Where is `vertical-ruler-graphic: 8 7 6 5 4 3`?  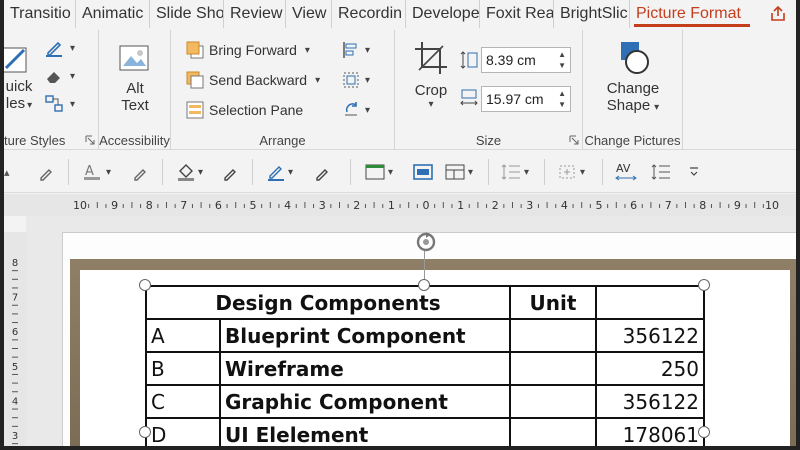
vertical-ruler-graphic: 8 7 6 5 4 3 is located at coordinates (15, 351).